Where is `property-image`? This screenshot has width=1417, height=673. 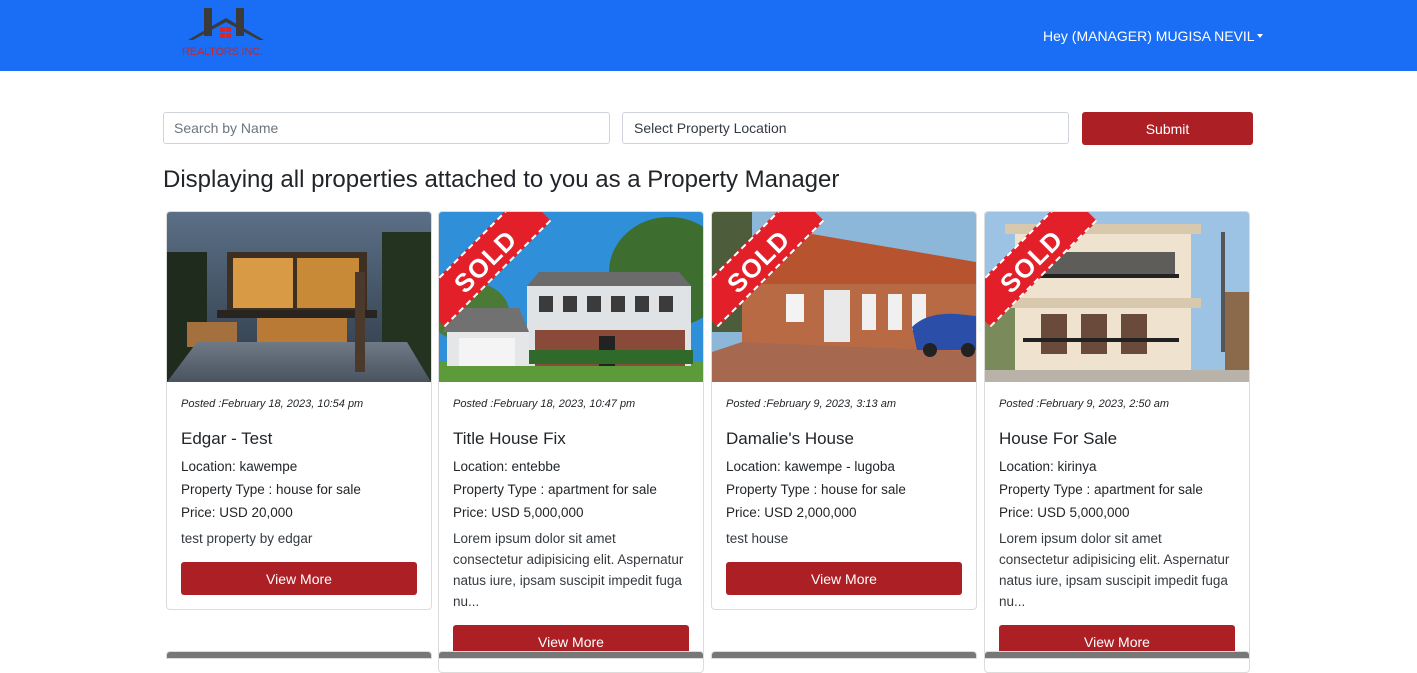
property-image is located at coordinates (299, 297).